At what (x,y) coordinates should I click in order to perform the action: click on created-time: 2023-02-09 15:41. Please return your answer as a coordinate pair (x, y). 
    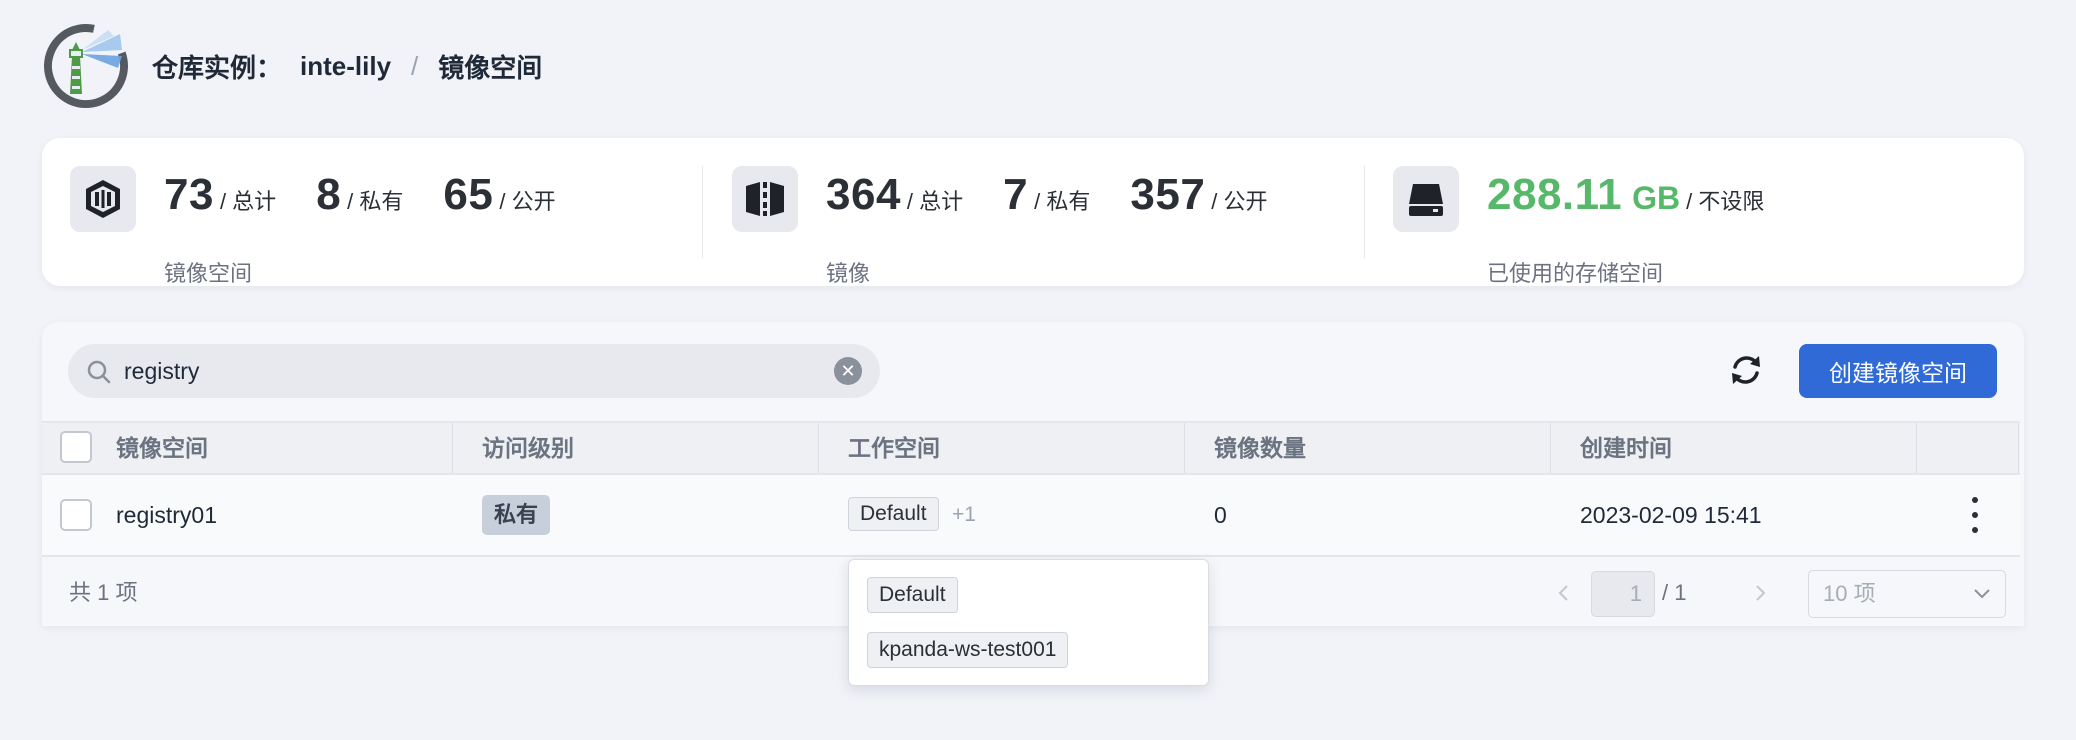
    Looking at the image, I should click on (1671, 515).